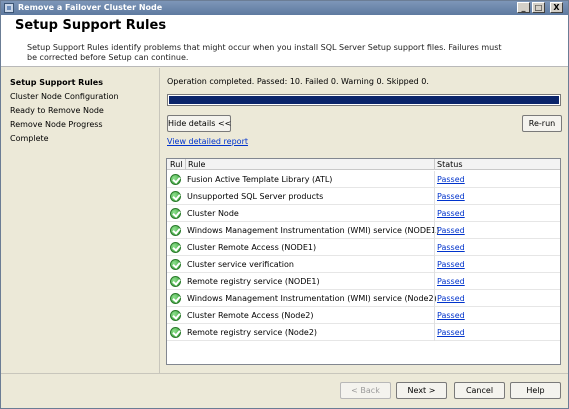 This screenshot has width=569, height=409. Describe the element at coordinates (253, 281) in the screenshot. I see `rule-name: Remote registry service (NODE1)` at that location.